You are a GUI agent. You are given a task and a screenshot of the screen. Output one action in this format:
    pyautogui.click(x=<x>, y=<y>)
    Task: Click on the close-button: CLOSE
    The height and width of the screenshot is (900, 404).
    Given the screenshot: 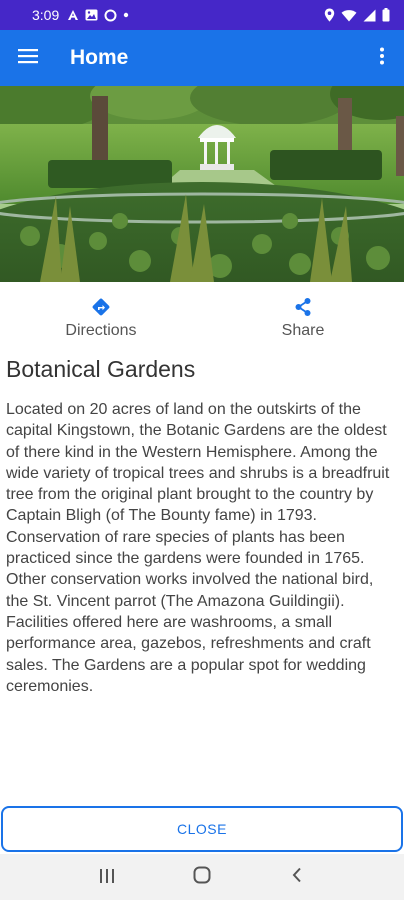 What is the action you would take?
    pyautogui.click(x=202, y=829)
    